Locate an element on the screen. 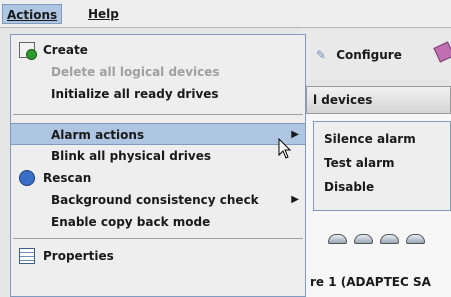 This screenshot has height=297, width=451. configure-button: ✎ Configure is located at coordinates (359, 55).